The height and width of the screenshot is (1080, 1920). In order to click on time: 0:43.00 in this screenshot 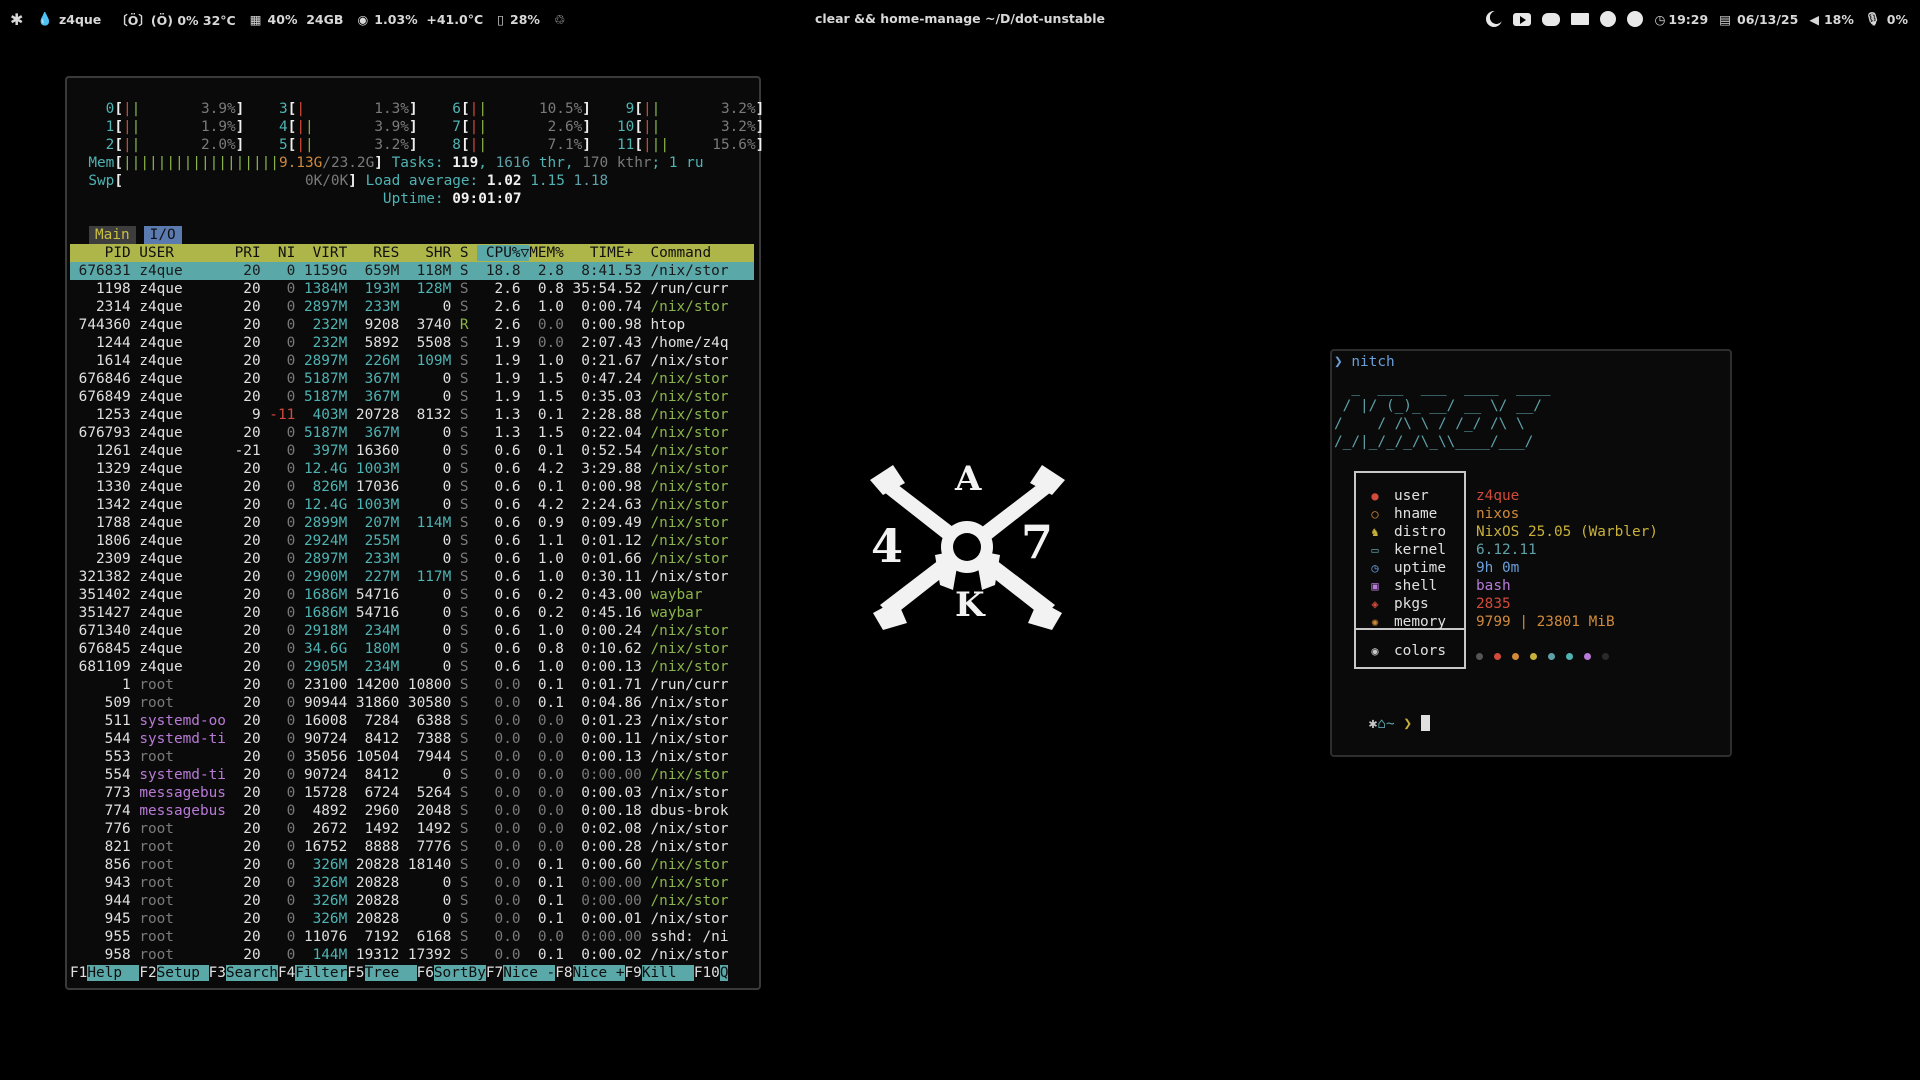, I will do `click(607, 595)`.